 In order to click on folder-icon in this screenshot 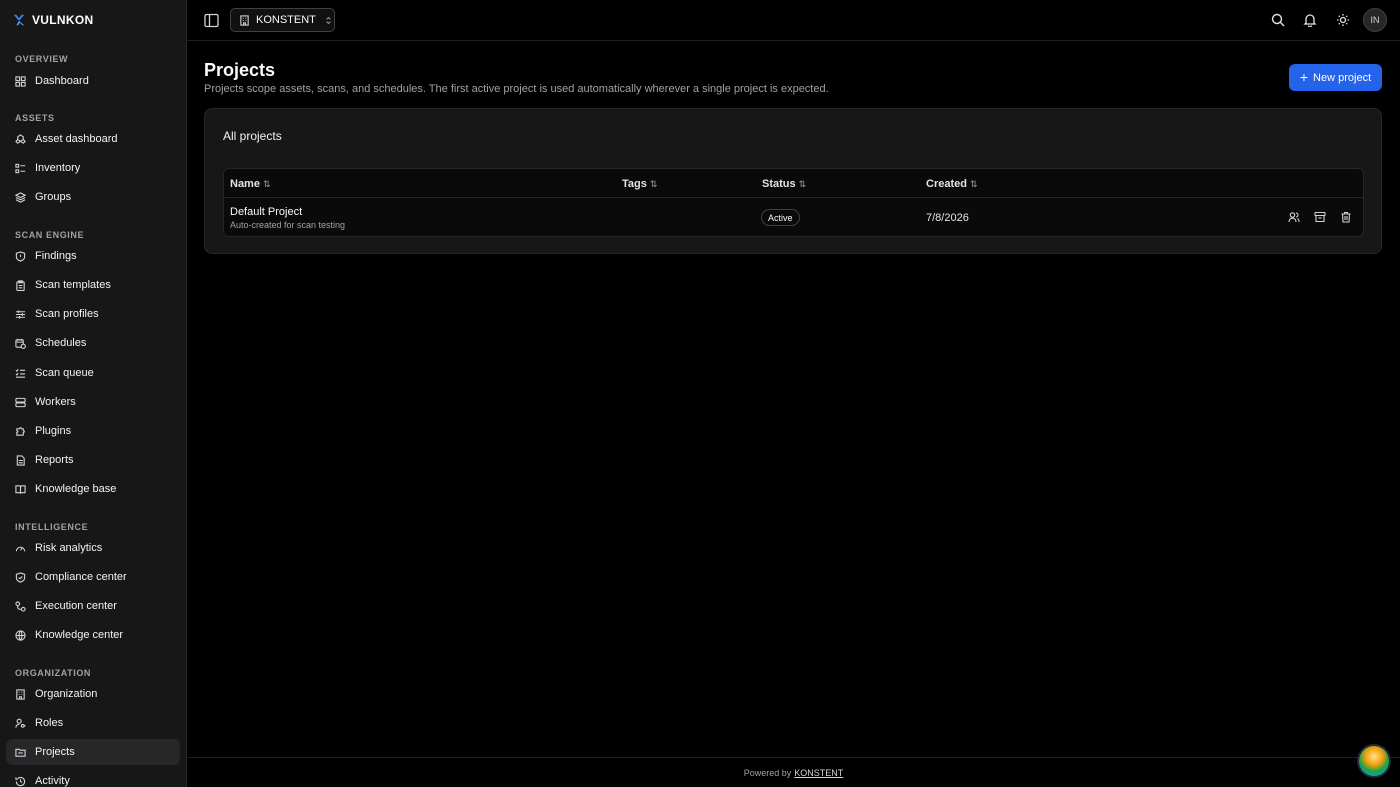, I will do `click(20, 752)`.